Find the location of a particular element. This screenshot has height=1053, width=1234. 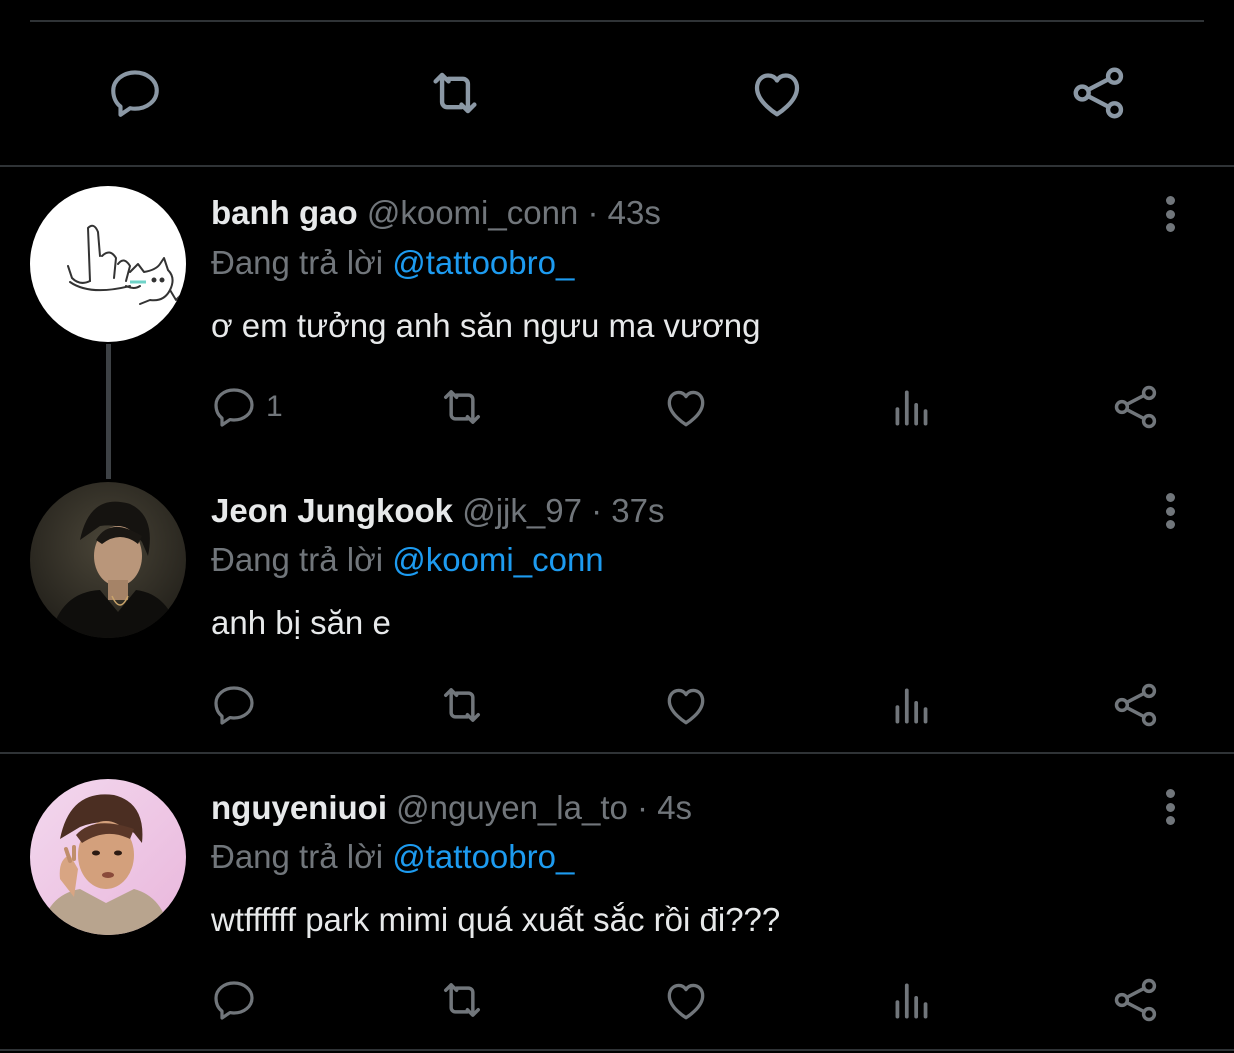

tweet-text: anh bị săn e is located at coordinates (301, 622).